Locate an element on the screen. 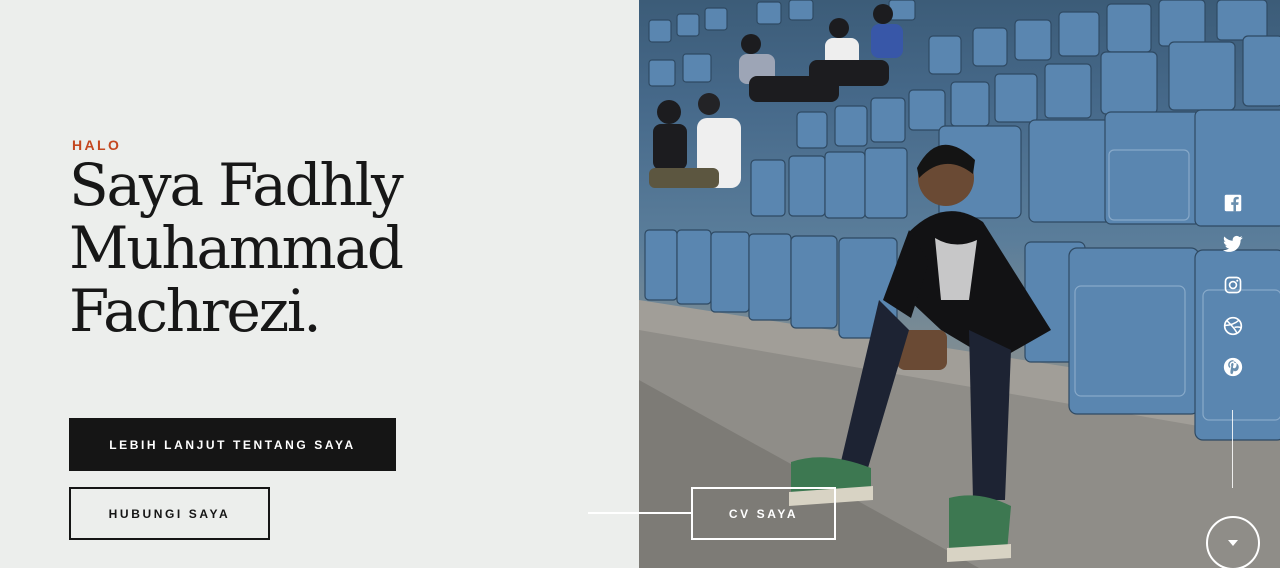 This screenshot has width=1280, height=568. social-divider-line is located at coordinates (1232, 449).